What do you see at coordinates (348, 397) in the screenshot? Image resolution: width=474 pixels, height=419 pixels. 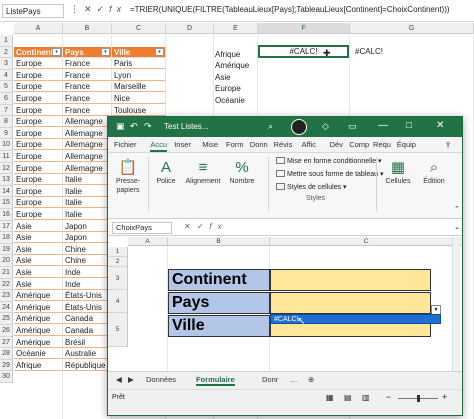 I see `page-layout-icon: ▤` at bounding box center [348, 397].